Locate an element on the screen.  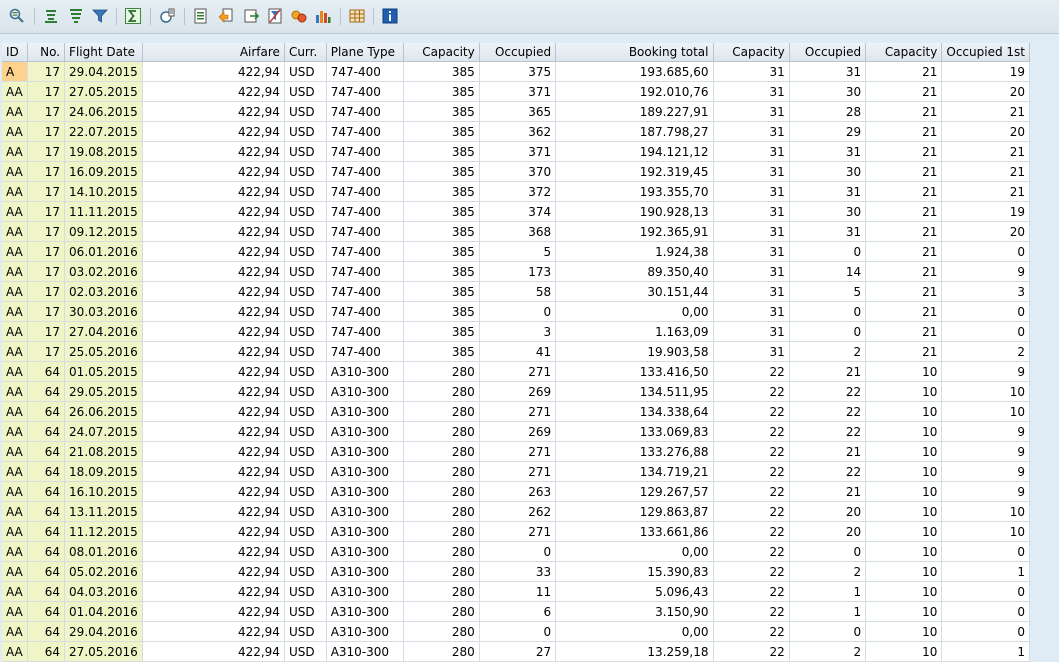
column-header-plane-type: Plane Type is located at coordinates (365, 52).